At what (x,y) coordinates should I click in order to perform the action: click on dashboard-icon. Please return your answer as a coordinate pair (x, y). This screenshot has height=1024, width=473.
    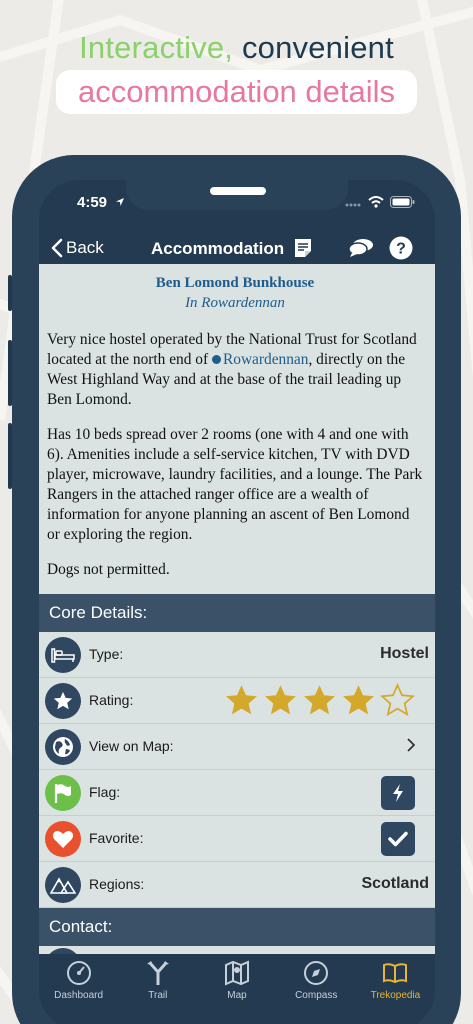
    Looking at the image, I should click on (78, 973).